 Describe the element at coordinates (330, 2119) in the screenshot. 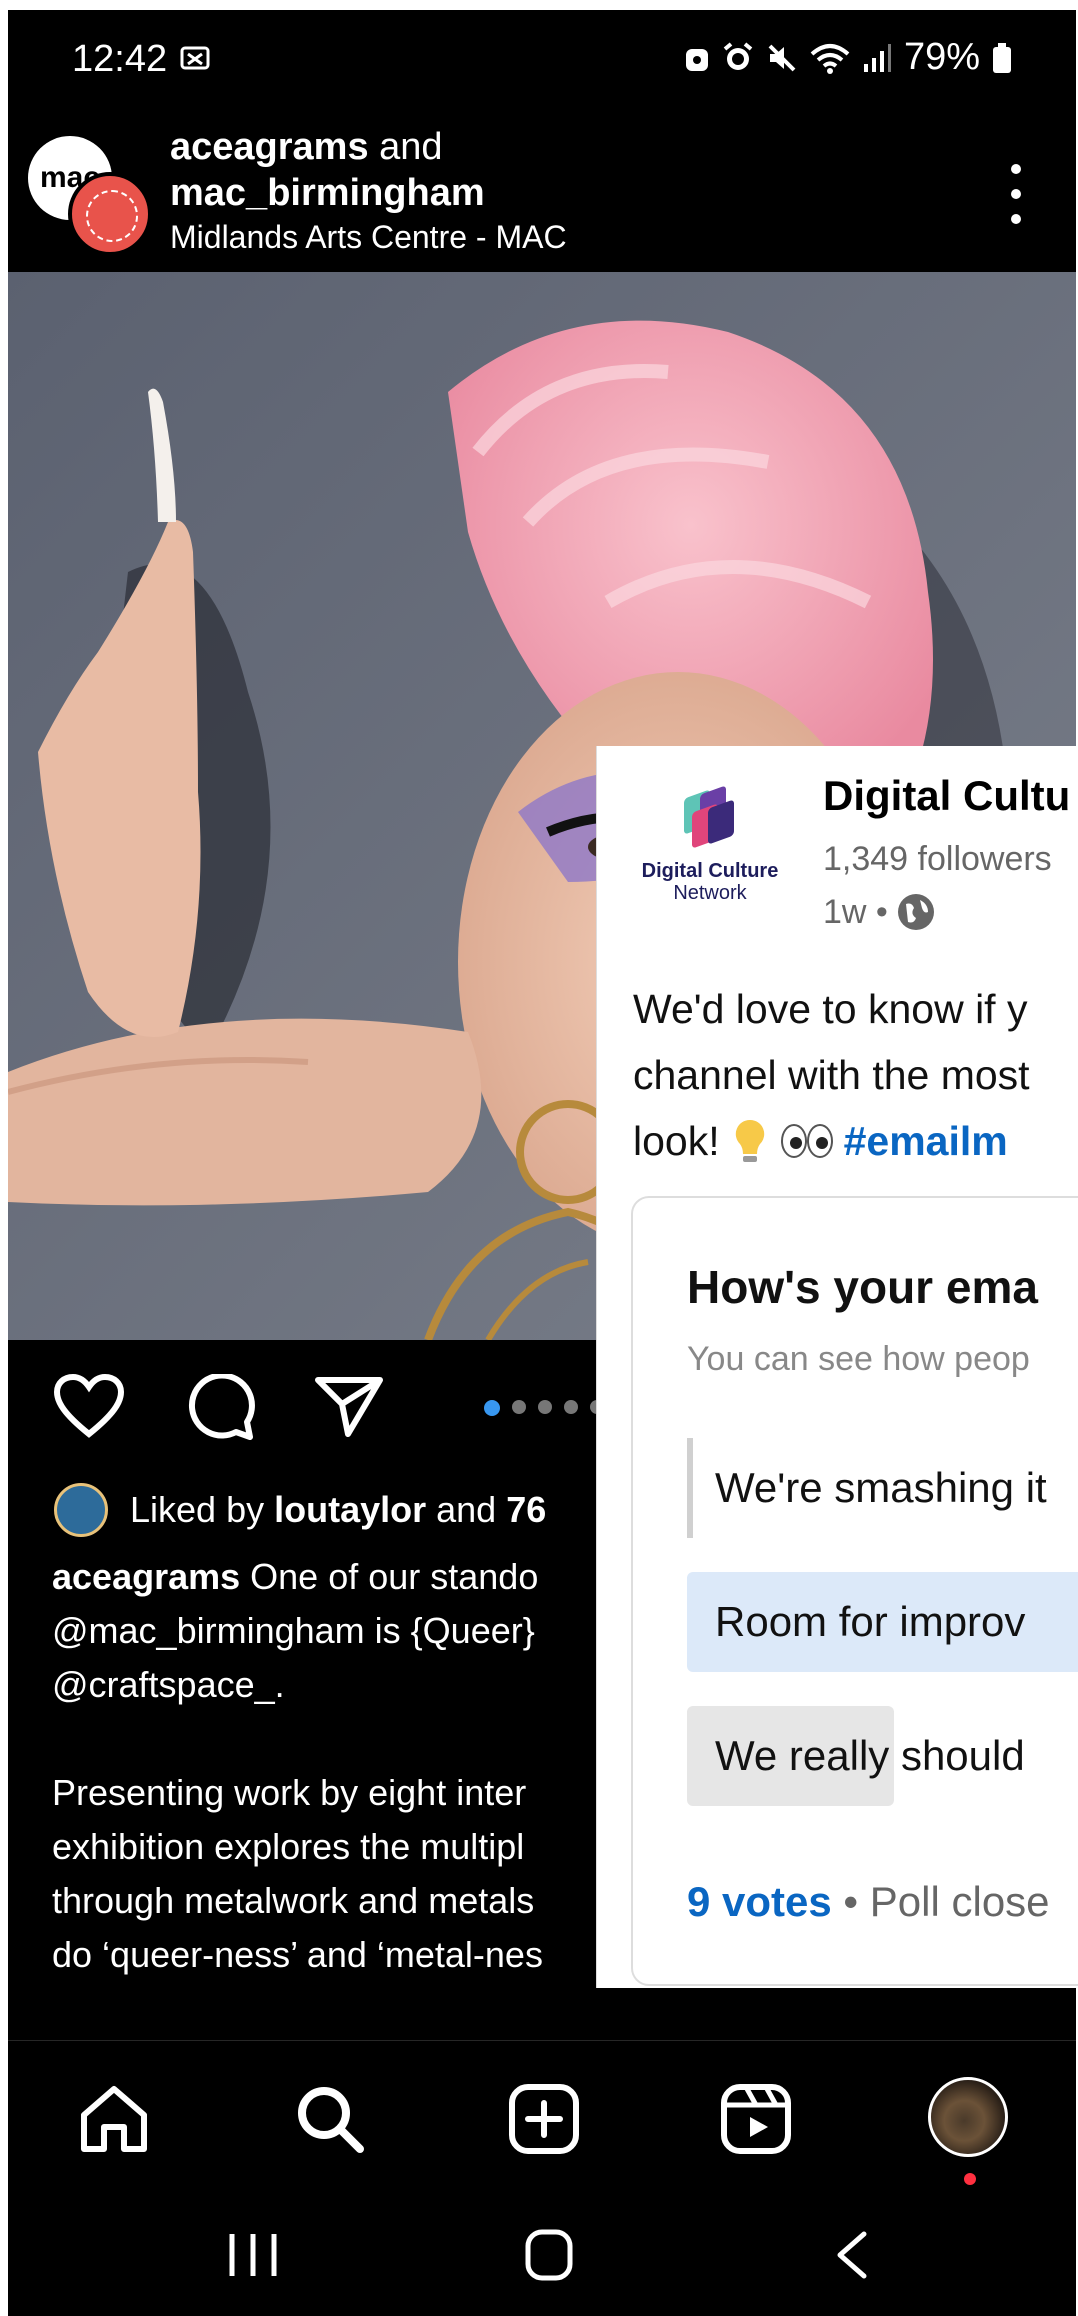

I see `search-icon` at that location.